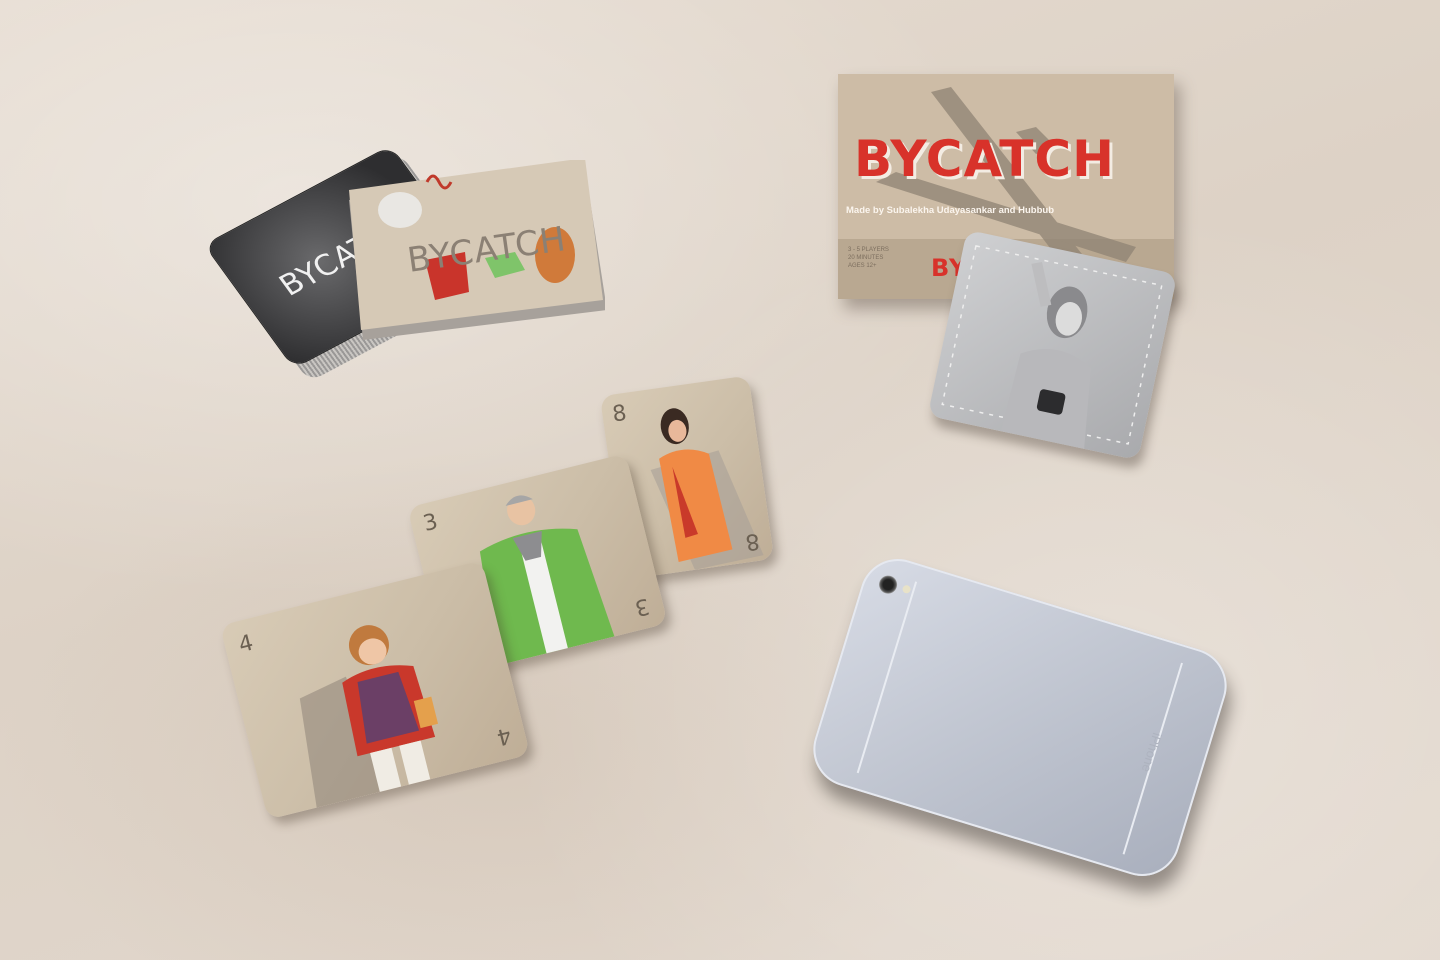  I want to click on box-credits: Made by Subalekha Udayasankar and Hubbub, so click(950, 210).